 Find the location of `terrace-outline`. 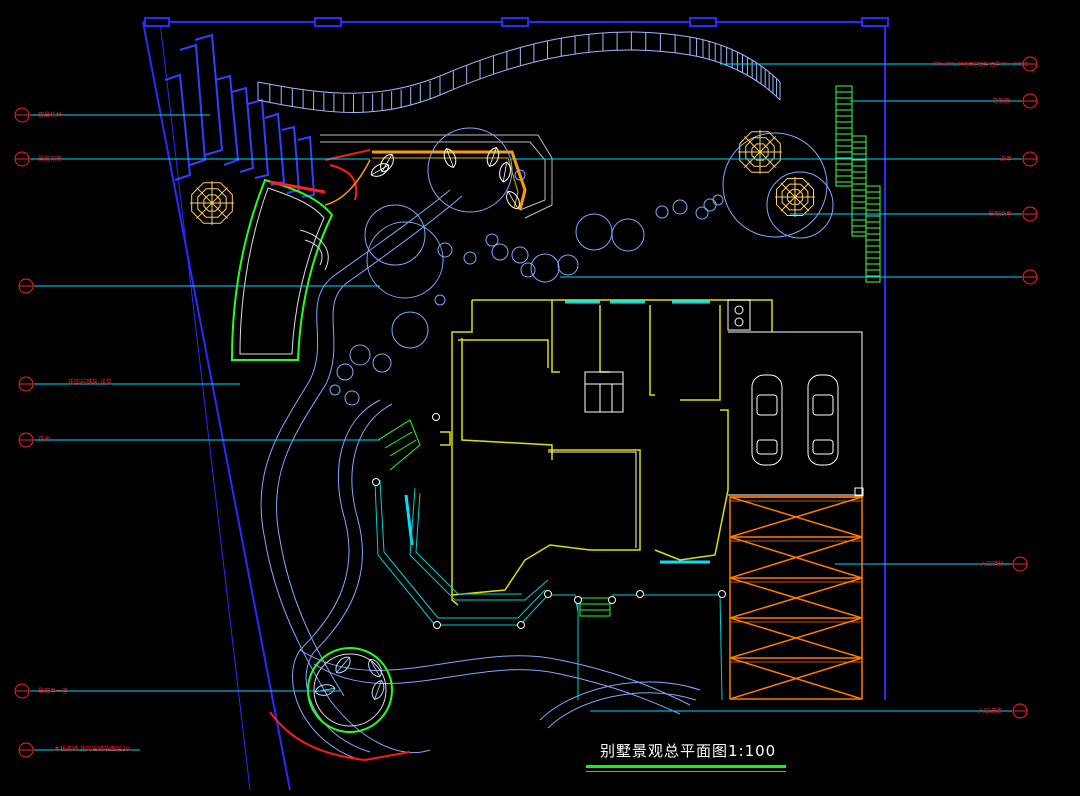

terrace-outline is located at coordinates (548, 590).